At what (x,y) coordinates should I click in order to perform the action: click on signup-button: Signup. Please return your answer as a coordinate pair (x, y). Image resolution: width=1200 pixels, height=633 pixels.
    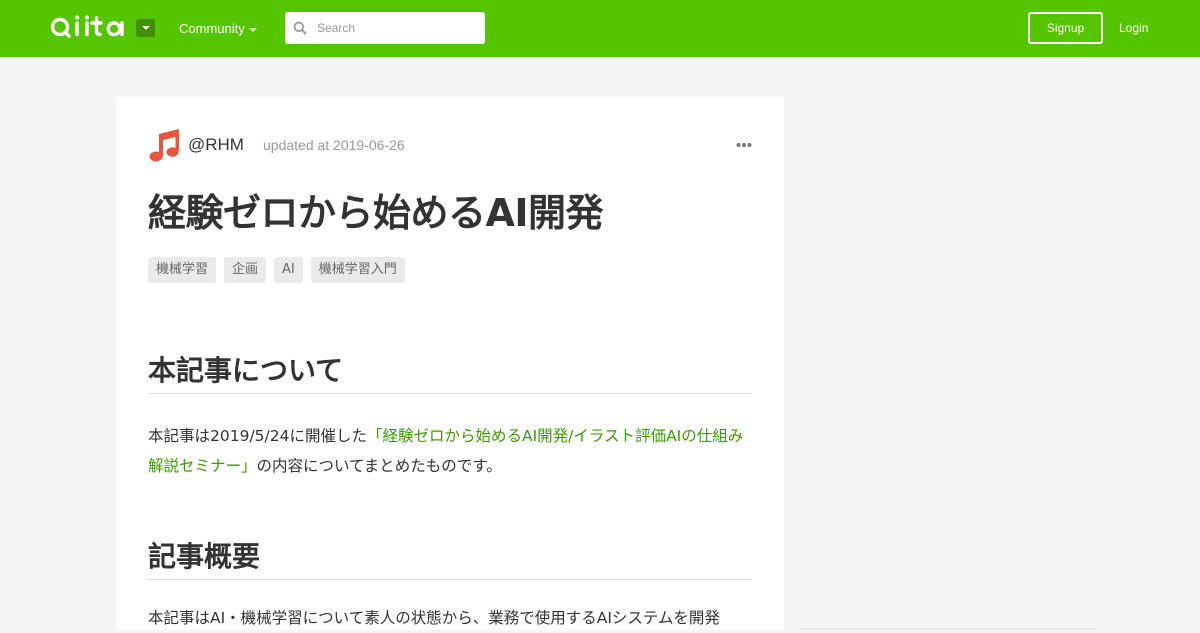
    Looking at the image, I should click on (1065, 28).